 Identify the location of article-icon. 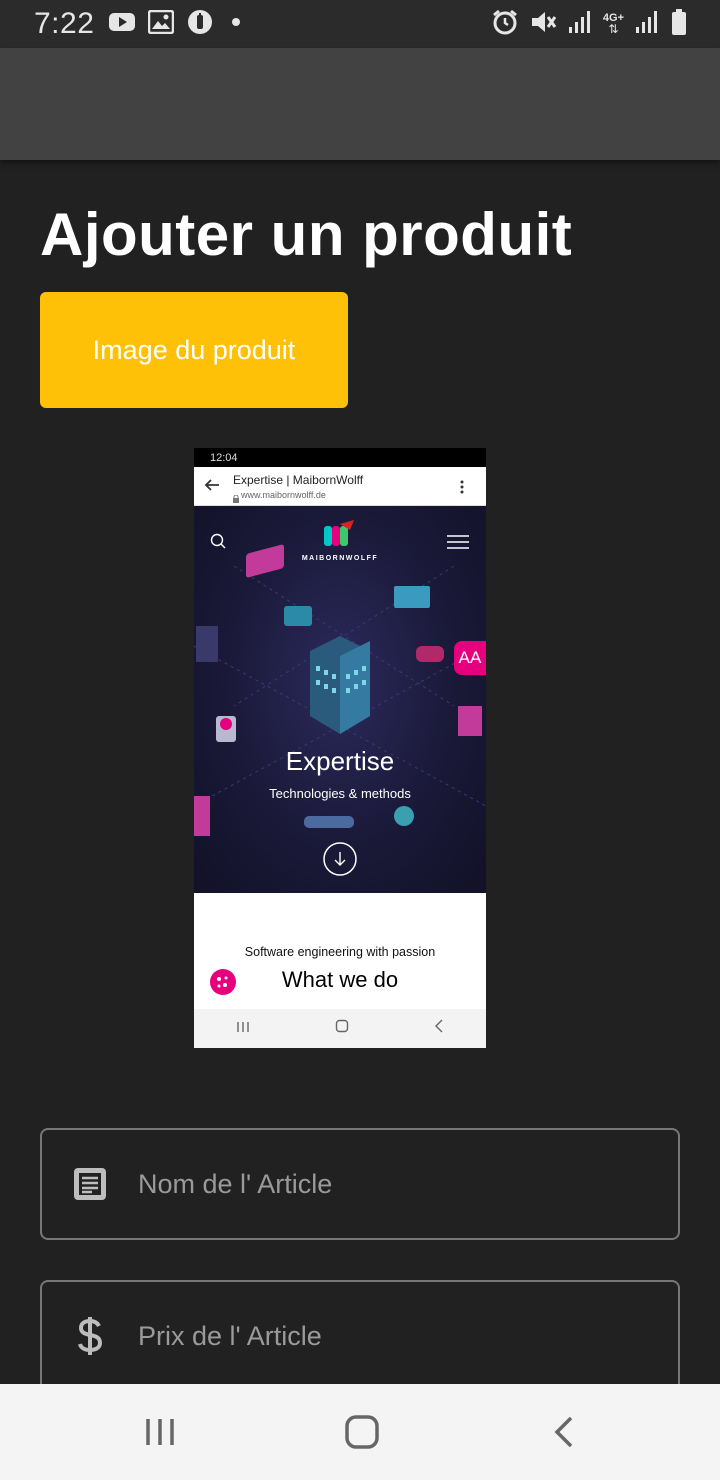
(90, 1184).